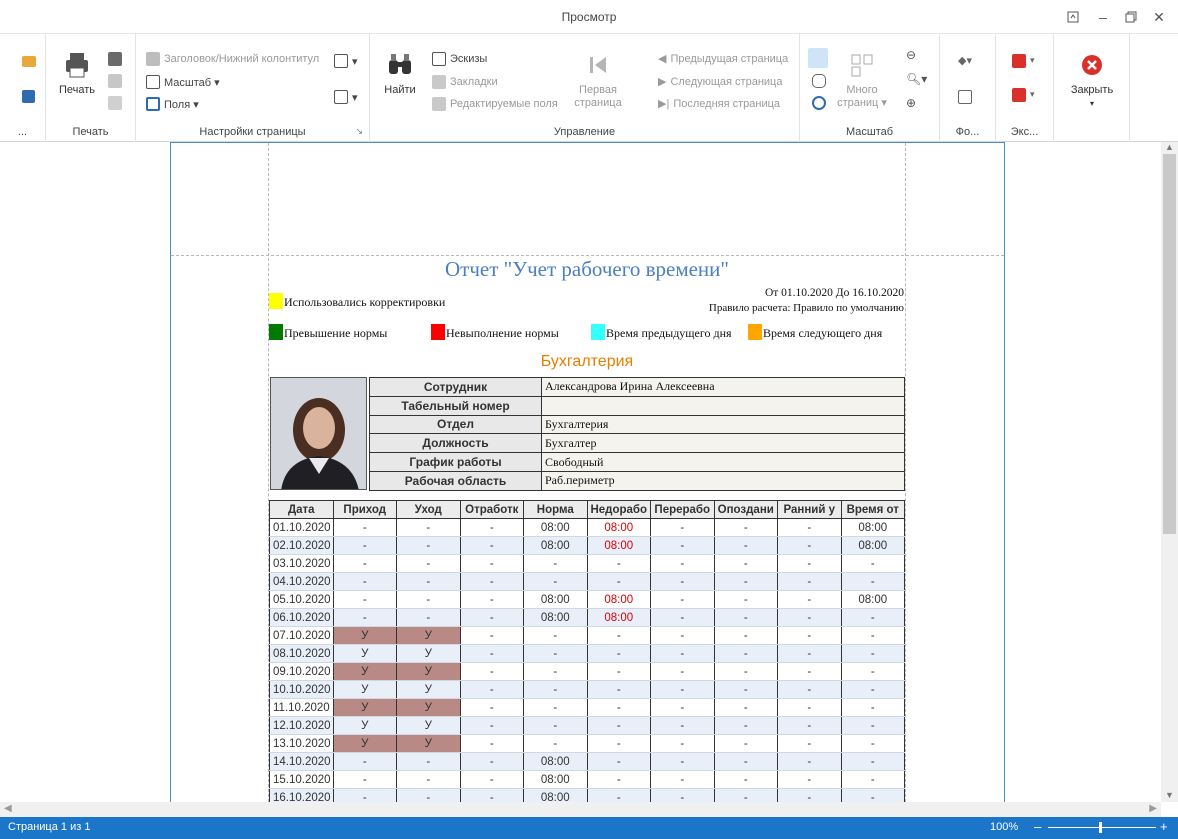 The width and height of the screenshot is (1178, 839). I want to click on last-page-button: ▶| Последняя страница, so click(719, 104).